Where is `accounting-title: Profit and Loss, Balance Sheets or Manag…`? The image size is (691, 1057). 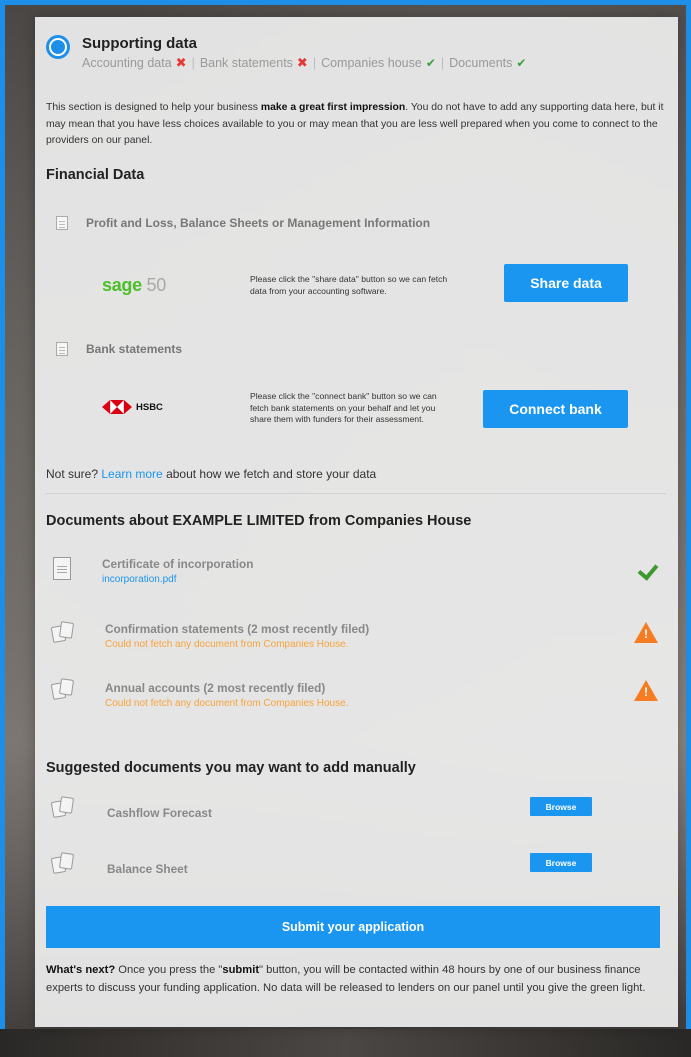 accounting-title: Profit and Loss, Balance Sheets or Manag… is located at coordinates (258, 223).